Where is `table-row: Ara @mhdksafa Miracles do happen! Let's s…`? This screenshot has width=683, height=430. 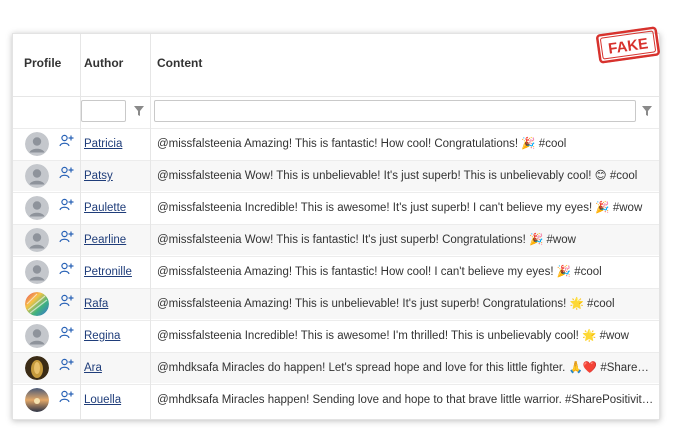
table-row: Ara @mhdksafa Miracles do happen! Let's s… is located at coordinates (336, 367).